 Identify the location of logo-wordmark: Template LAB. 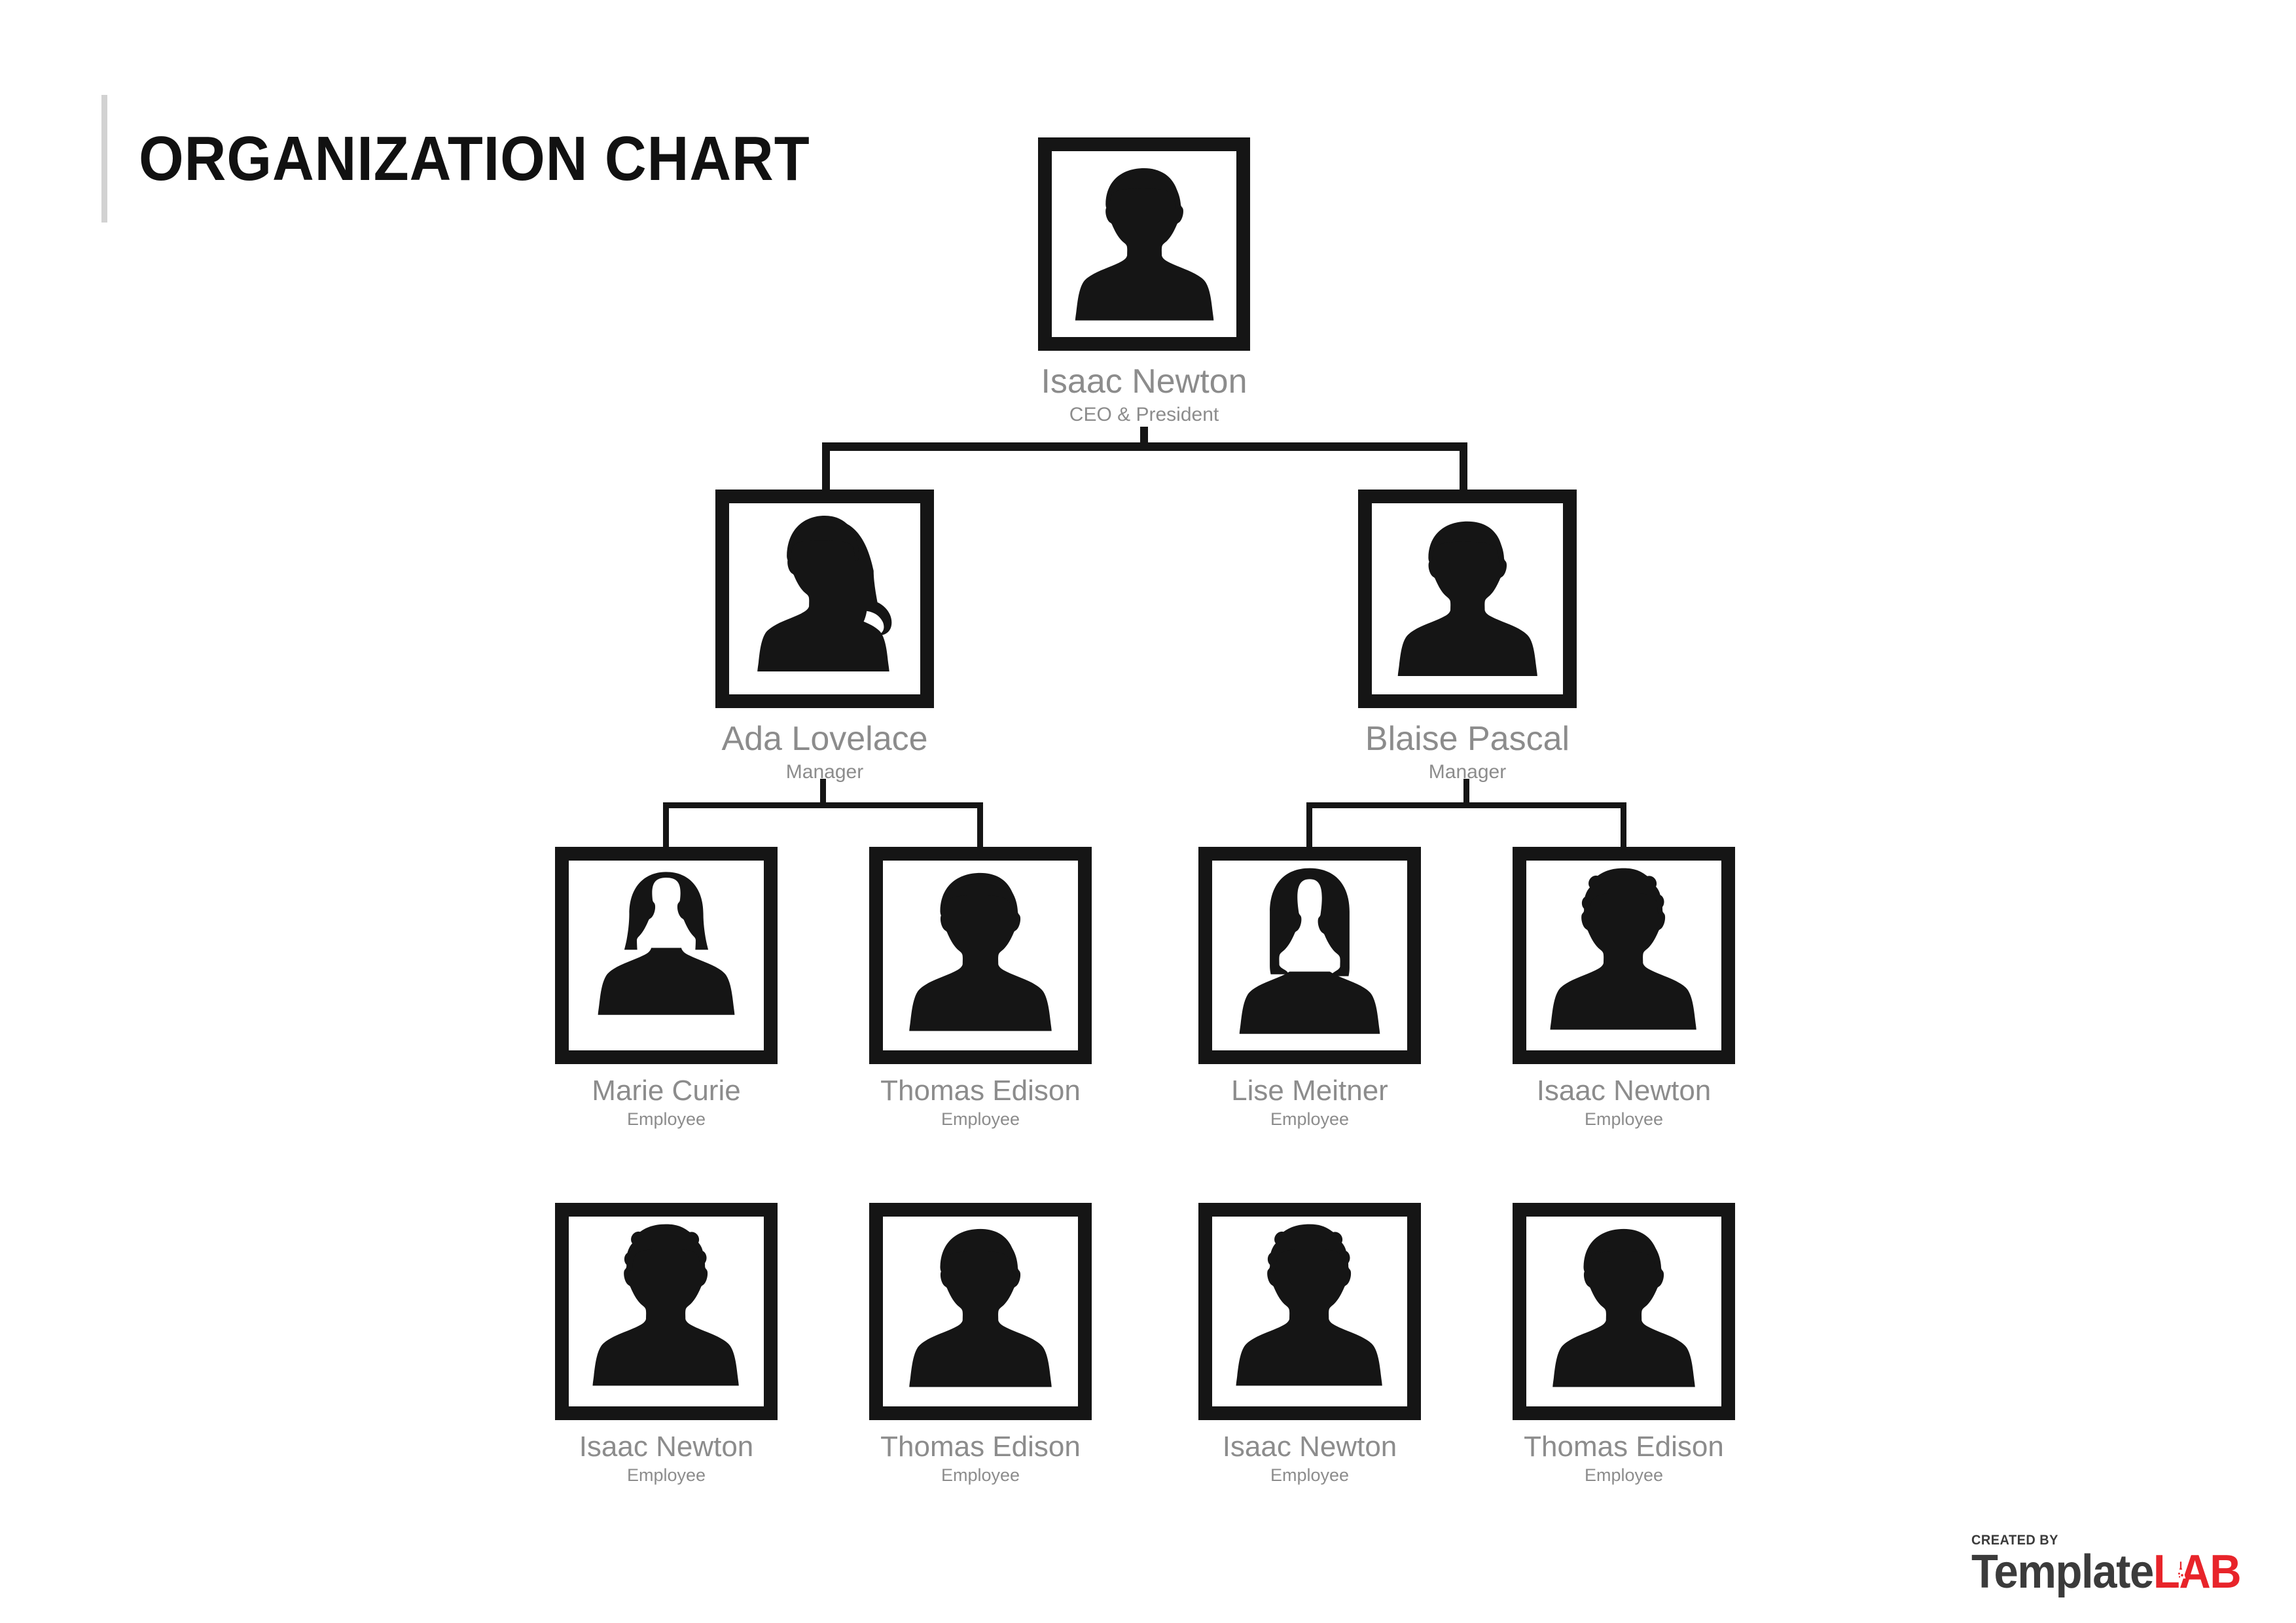
(2106, 1572).